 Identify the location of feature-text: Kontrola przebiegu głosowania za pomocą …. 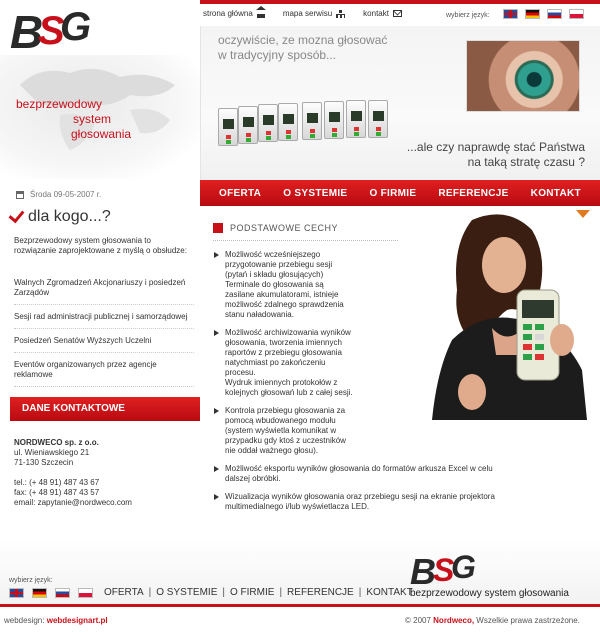
(285, 430).